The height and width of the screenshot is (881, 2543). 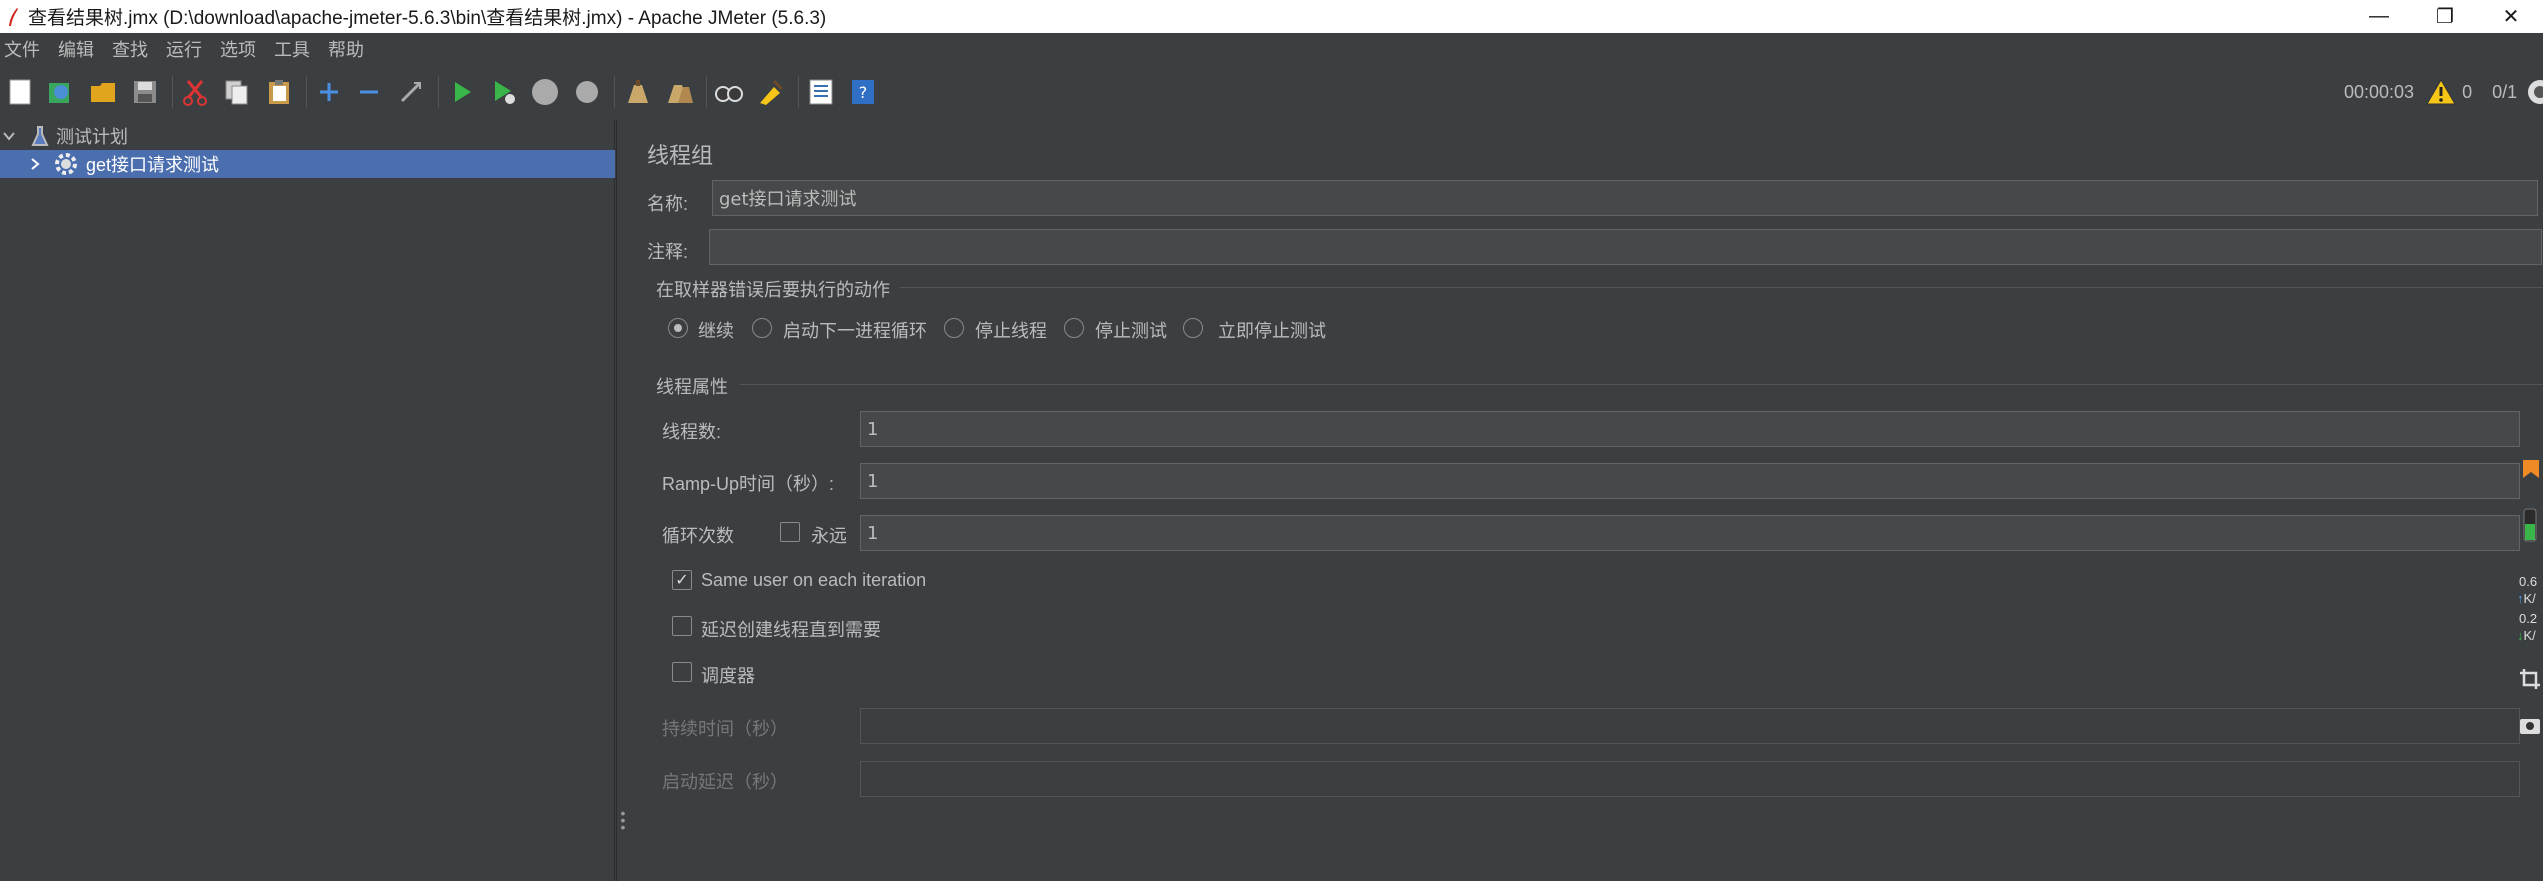 I want to click on name-label: 名称:, so click(x=668, y=204).